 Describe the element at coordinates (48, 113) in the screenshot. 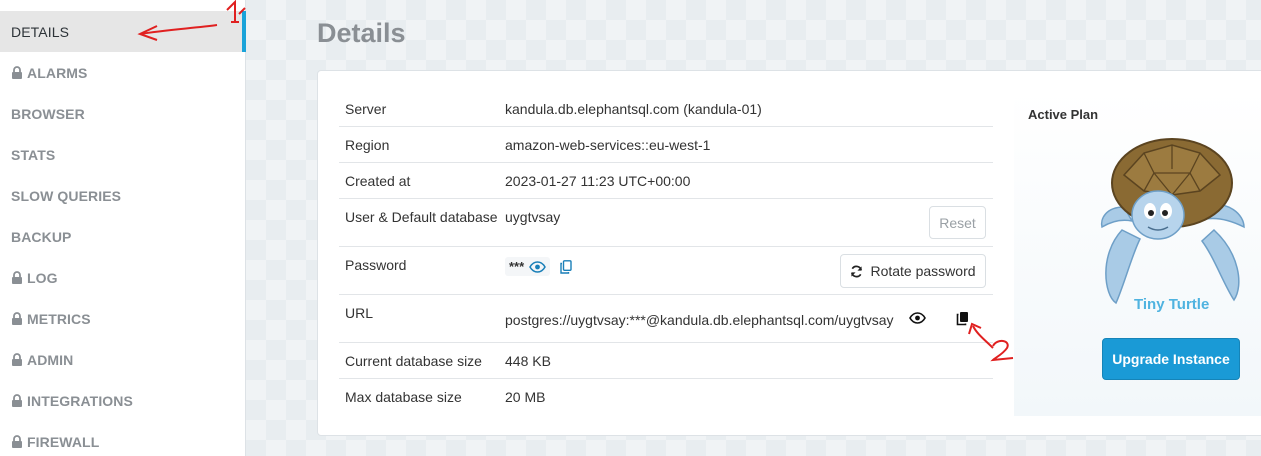

I see `sidebar-item-label: BROWSER` at that location.